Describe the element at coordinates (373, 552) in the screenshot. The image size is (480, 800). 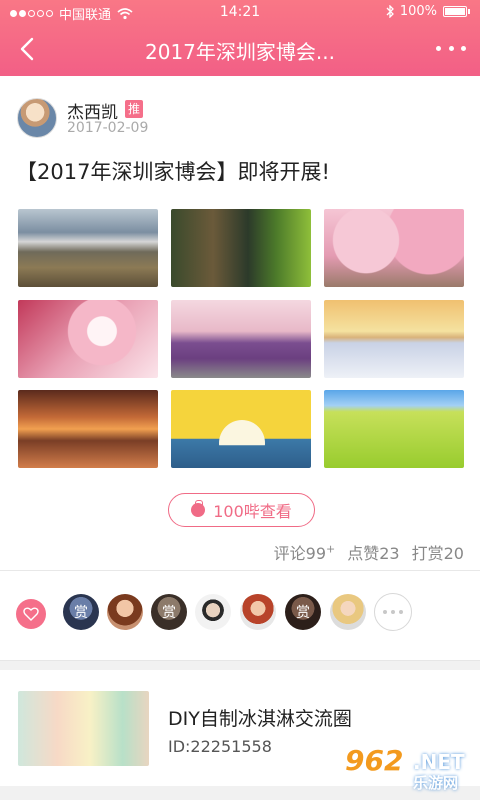
I see `likes-count: 点赞23` at that location.